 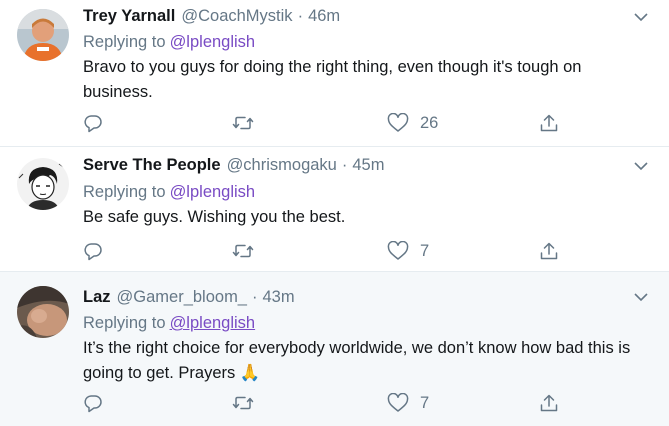 I want to click on user-handle: @CoachMystik, so click(x=236, y=16).